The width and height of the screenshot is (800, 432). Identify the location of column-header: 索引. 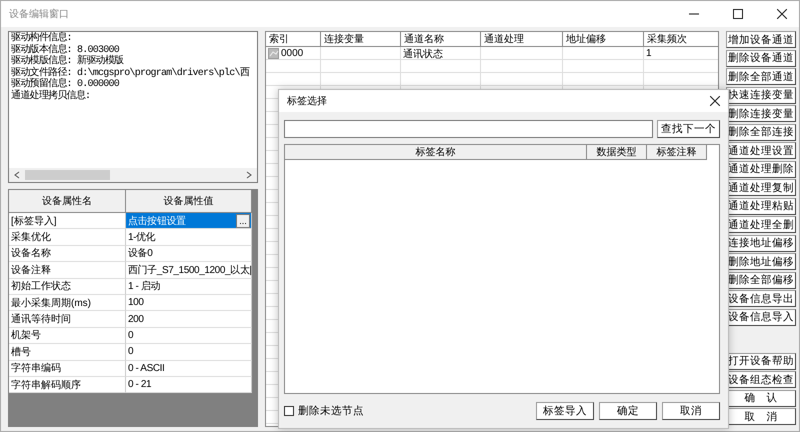
(293, 39).